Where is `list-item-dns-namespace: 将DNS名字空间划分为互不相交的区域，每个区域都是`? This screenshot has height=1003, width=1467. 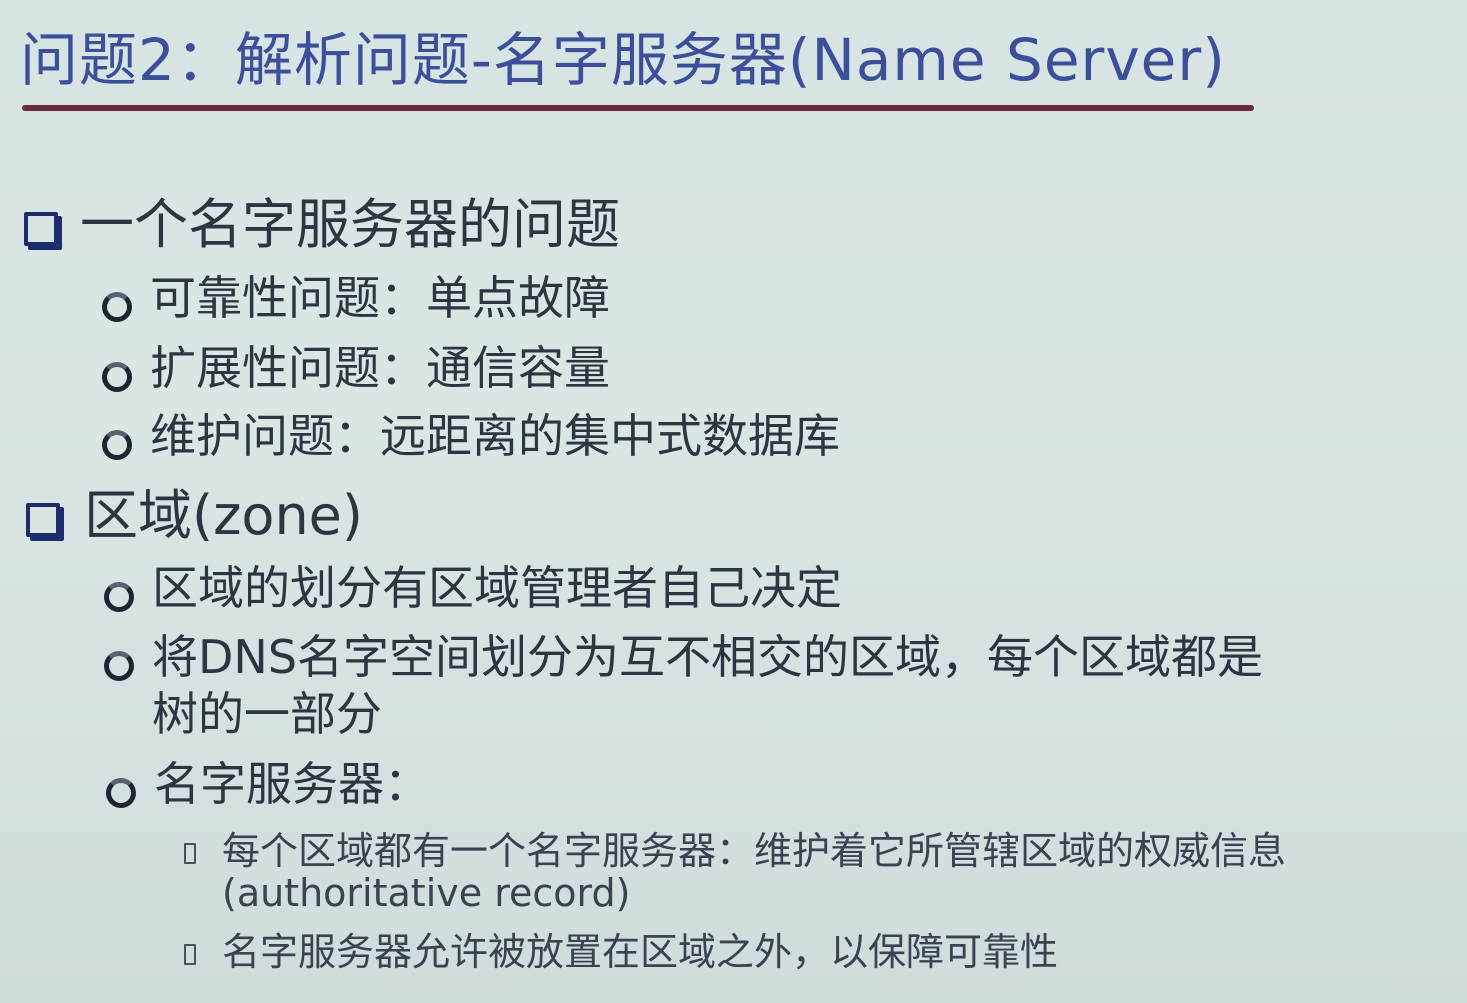
list-item-dns-namespace: 将DNS名字空间划分为互不相交的区域，每个区域都是 is located at coordinates (708, 657).